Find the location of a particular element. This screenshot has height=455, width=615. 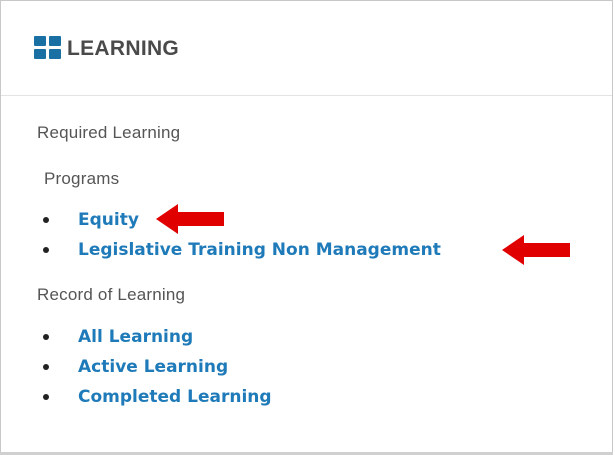

list-item: Completed Learning is located at coordinates (136, 397).